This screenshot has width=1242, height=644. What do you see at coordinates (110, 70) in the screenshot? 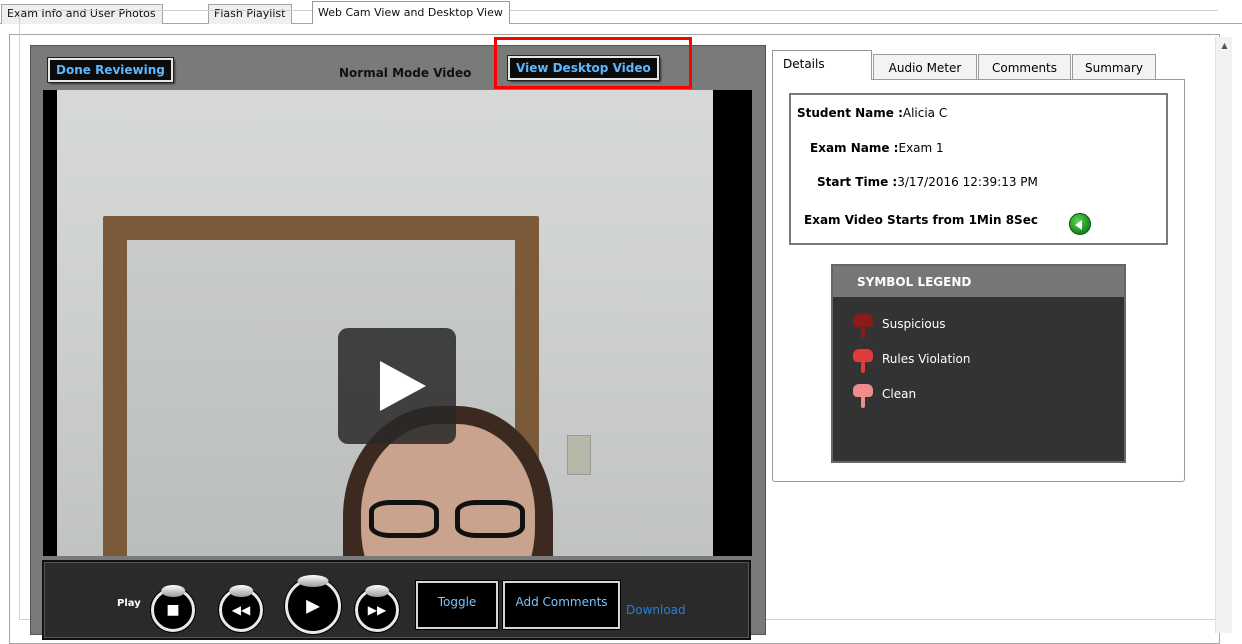
I see `done-reviewing-button: Done Reviewing` at bounding box center [110, 70].